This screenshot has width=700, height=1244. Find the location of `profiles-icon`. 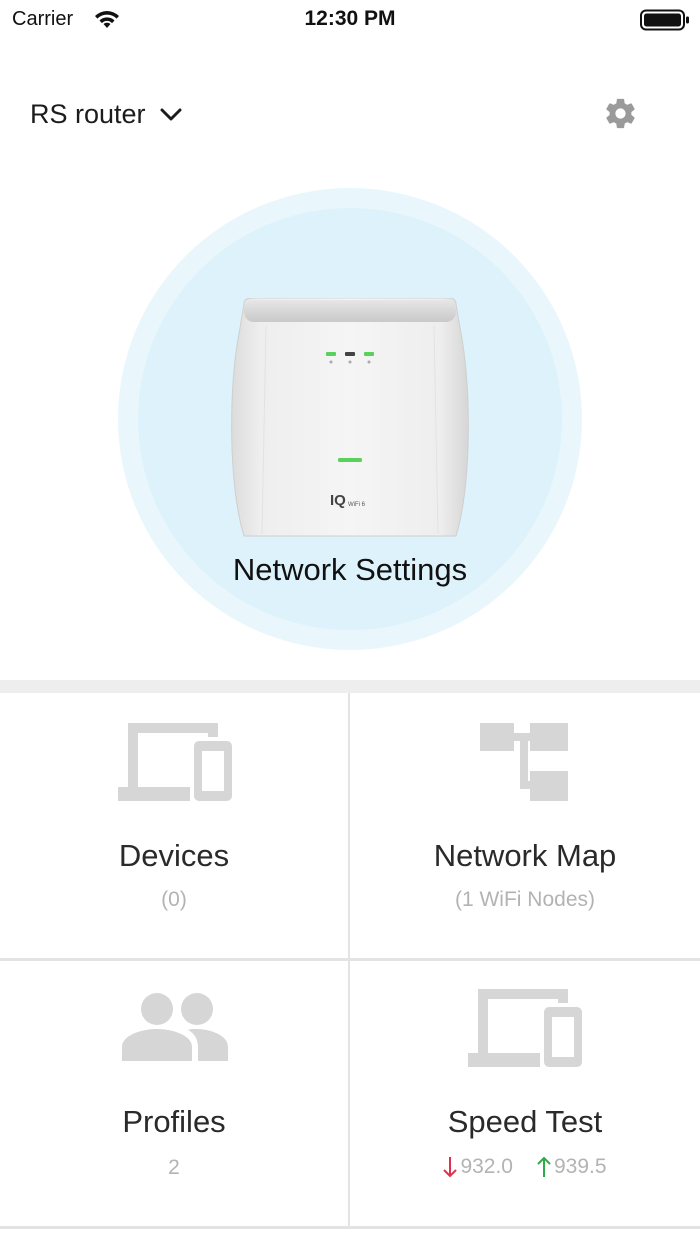

profiles-icon is located at coordinates (175, 1027).